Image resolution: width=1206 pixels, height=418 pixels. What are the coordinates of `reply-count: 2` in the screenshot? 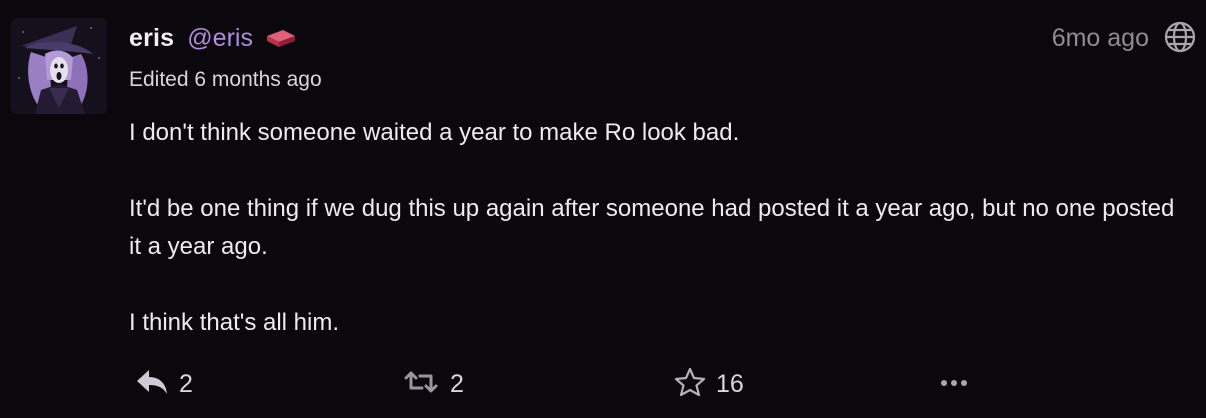 It's located at (186, 383).